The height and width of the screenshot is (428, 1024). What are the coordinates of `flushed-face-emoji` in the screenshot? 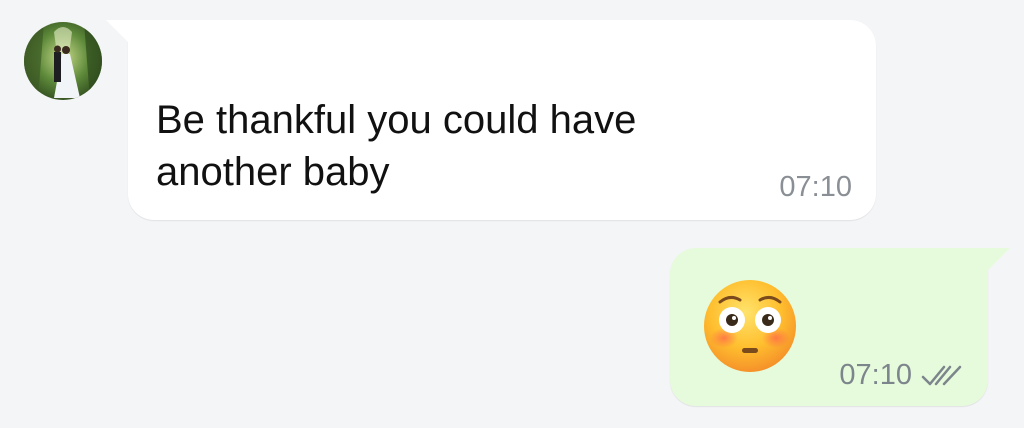 It's located at (750, 326).